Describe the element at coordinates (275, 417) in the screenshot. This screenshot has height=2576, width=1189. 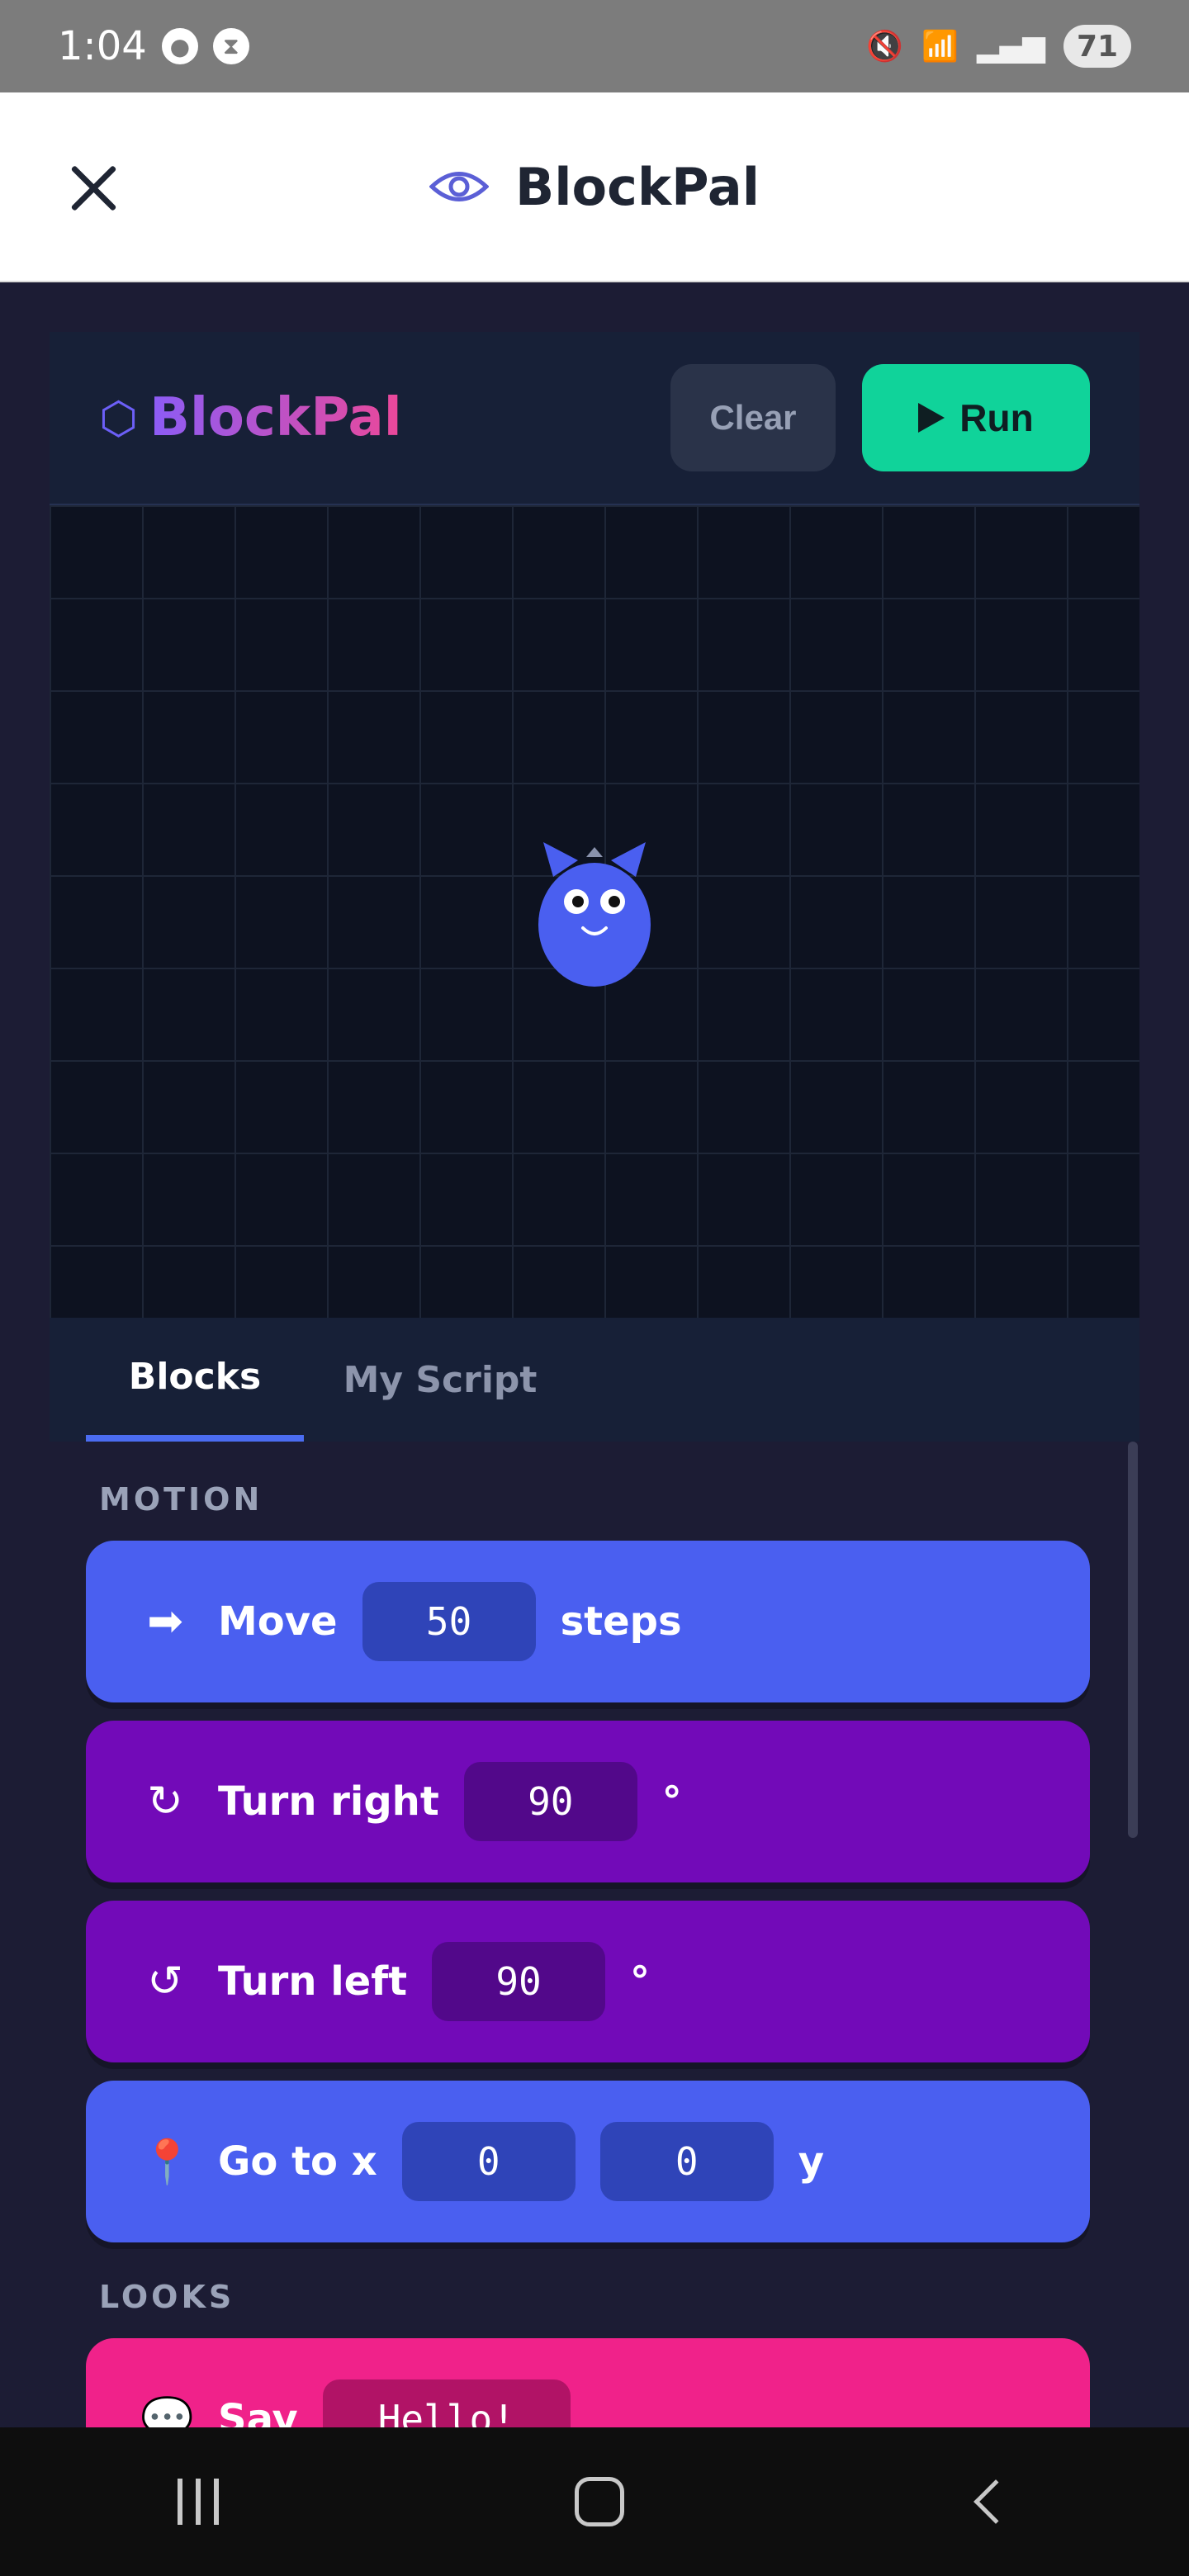
I see `game-logo: BlockPal` at that location.